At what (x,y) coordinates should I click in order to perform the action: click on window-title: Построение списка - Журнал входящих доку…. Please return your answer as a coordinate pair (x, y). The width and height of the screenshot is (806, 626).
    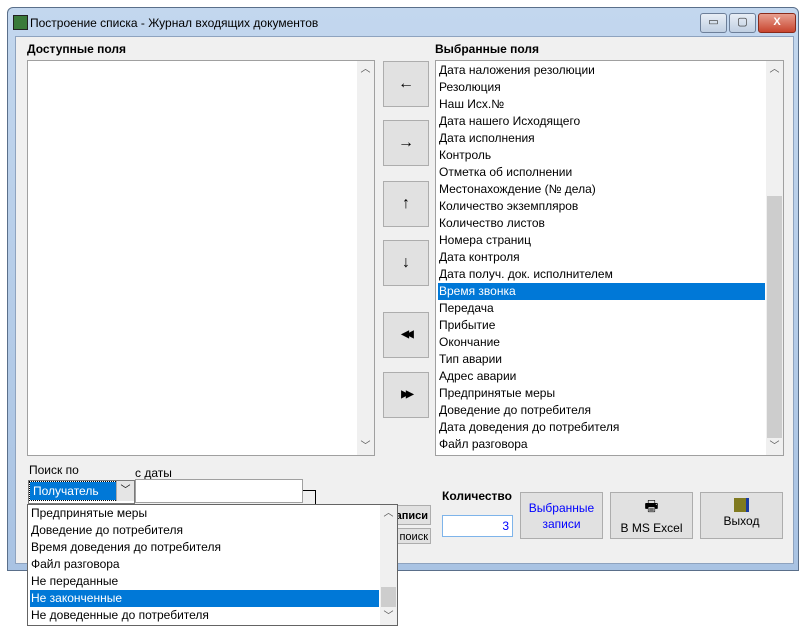
    Looking at the image, I should click on (174, 23).